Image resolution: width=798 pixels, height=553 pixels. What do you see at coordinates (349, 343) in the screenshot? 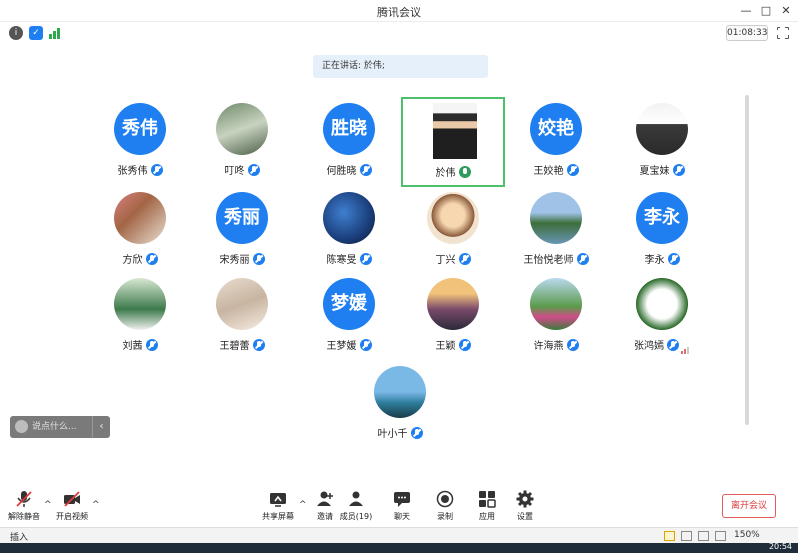
I see `participant-name-row: 王梦媛` at bounding box center [349, 343].